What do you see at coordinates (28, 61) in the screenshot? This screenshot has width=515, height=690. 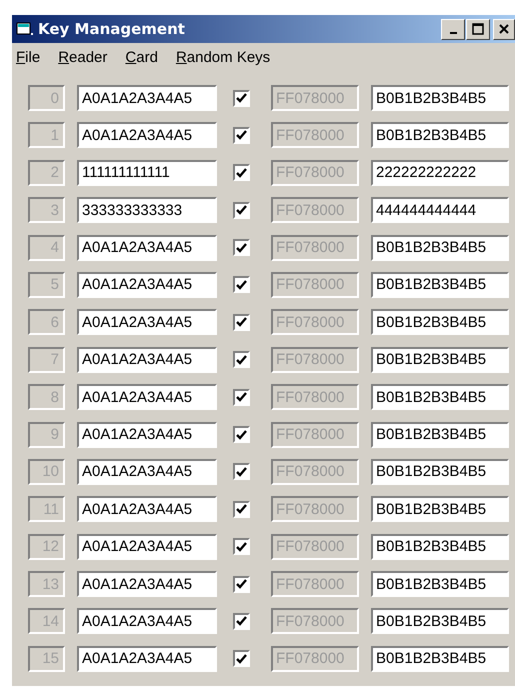 I see `menu-item: File` at bounding box center [28, 61].